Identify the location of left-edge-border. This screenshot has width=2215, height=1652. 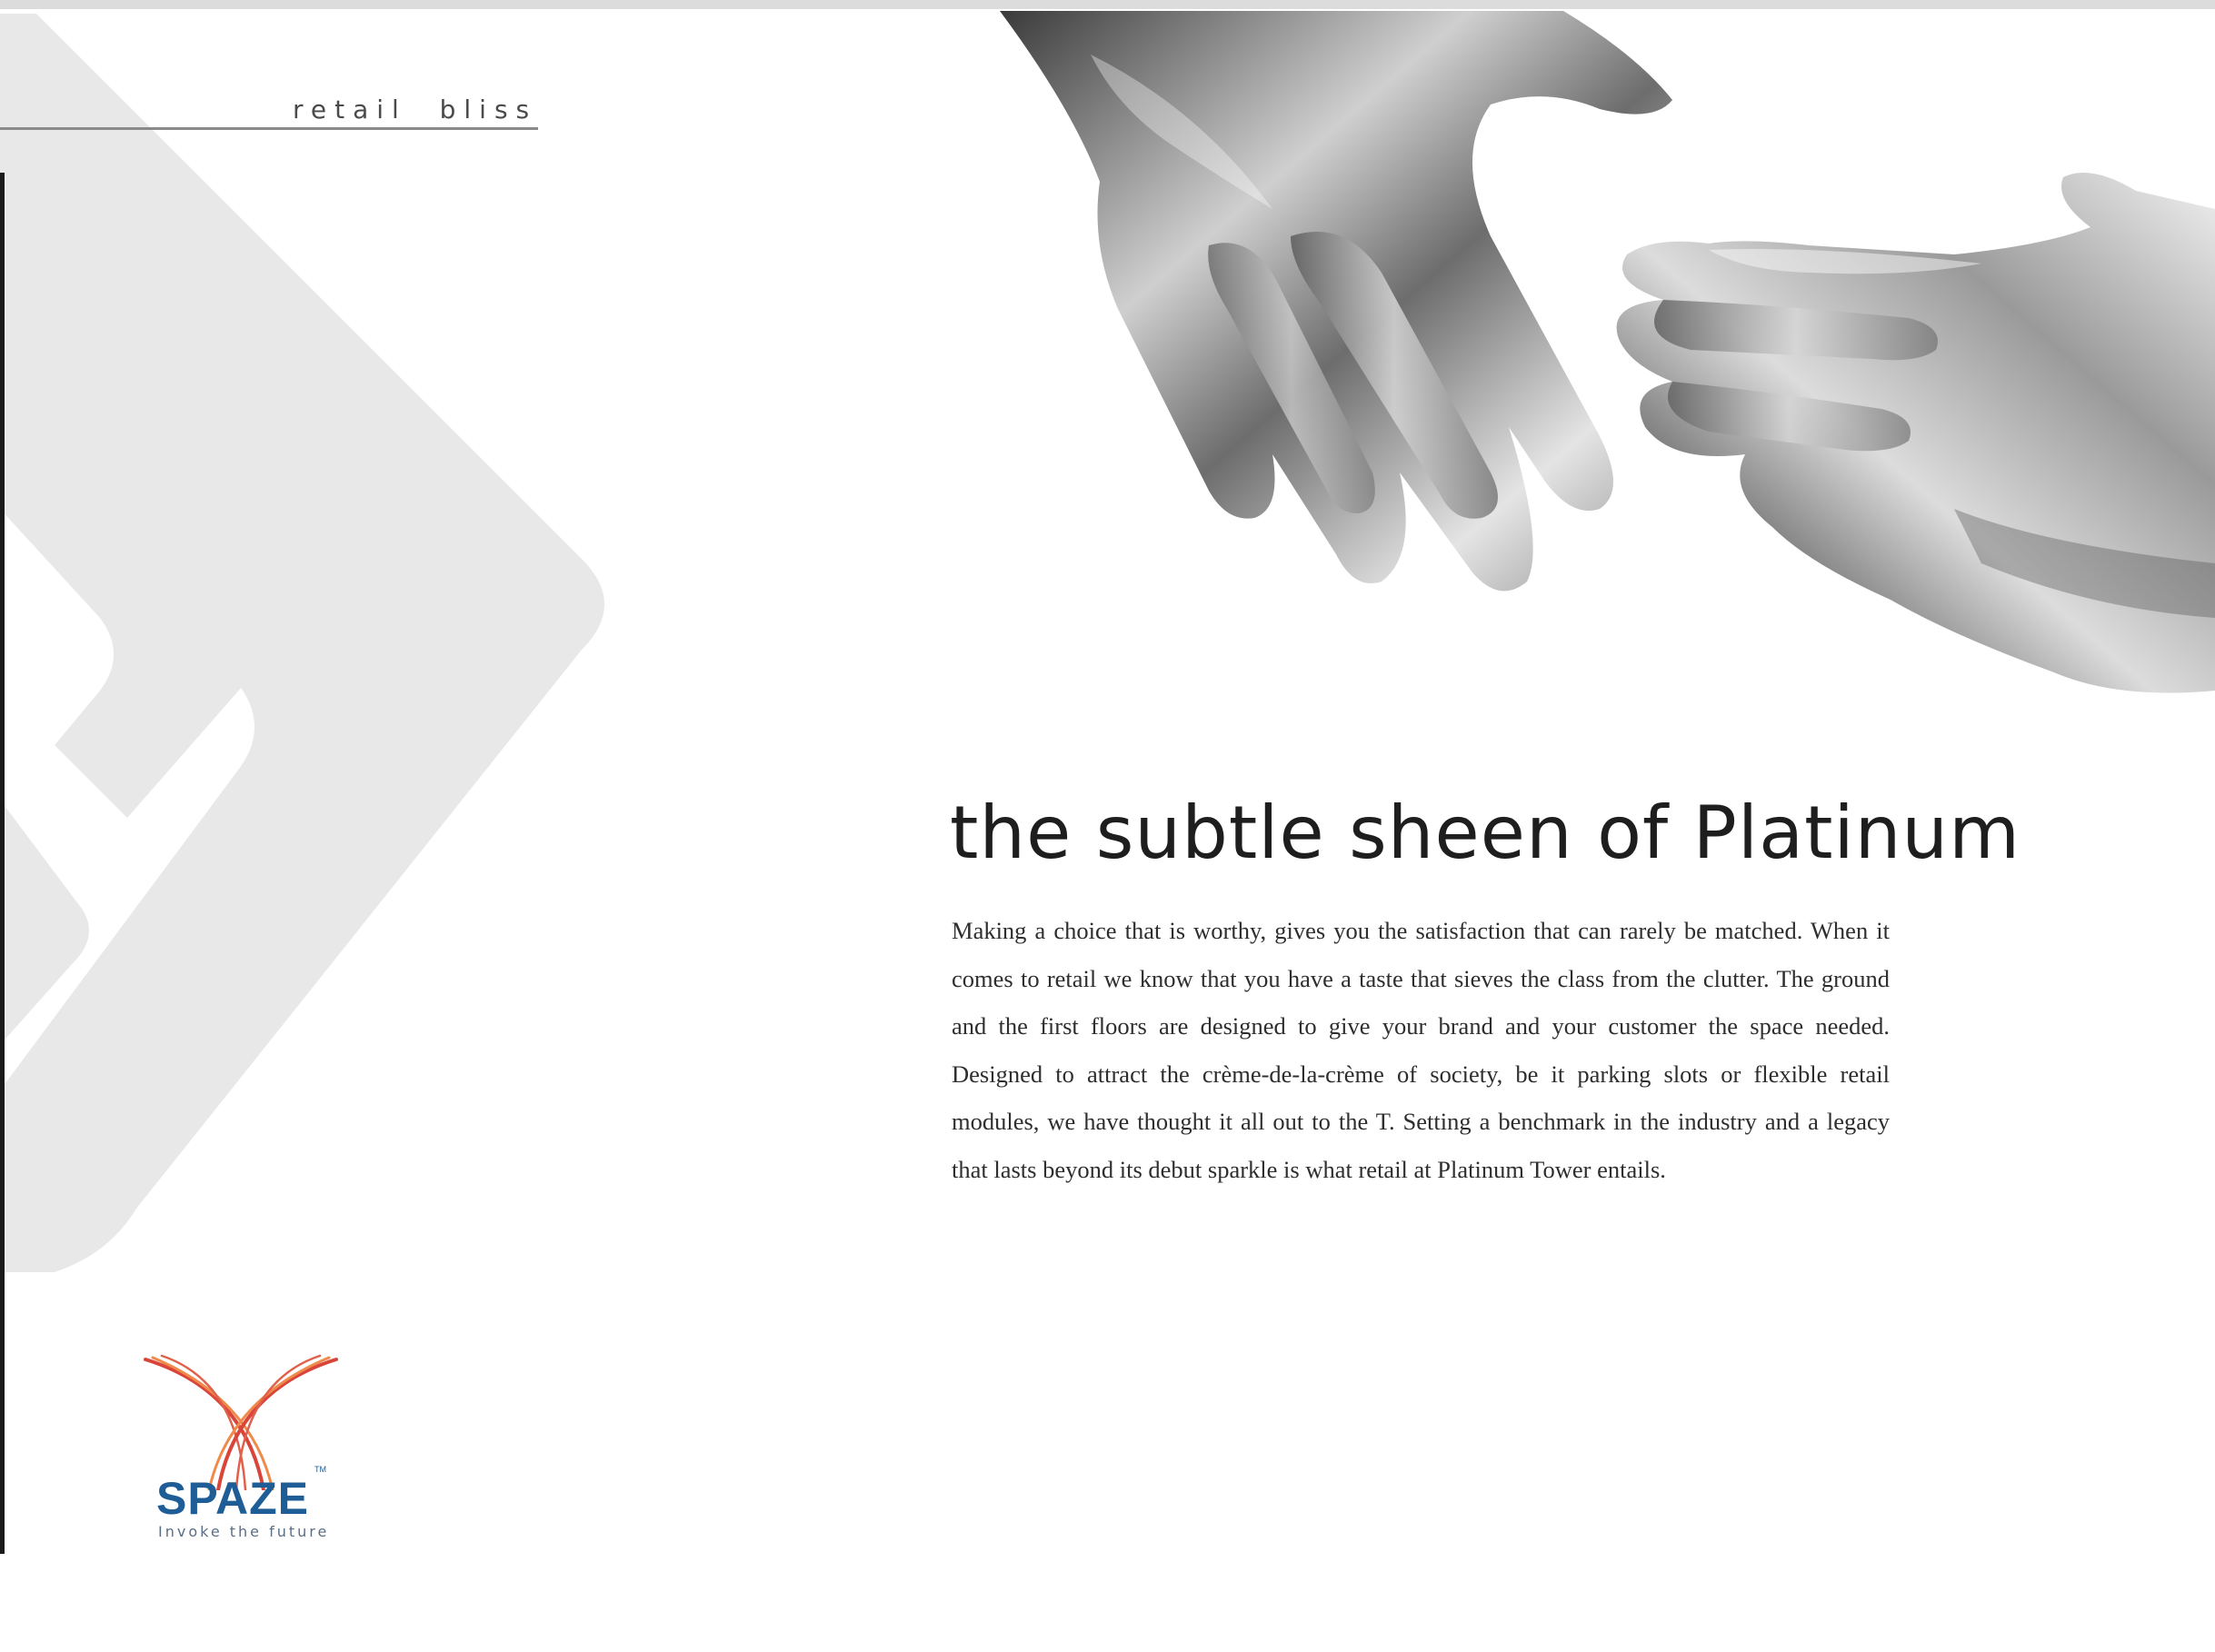
(2, 863).